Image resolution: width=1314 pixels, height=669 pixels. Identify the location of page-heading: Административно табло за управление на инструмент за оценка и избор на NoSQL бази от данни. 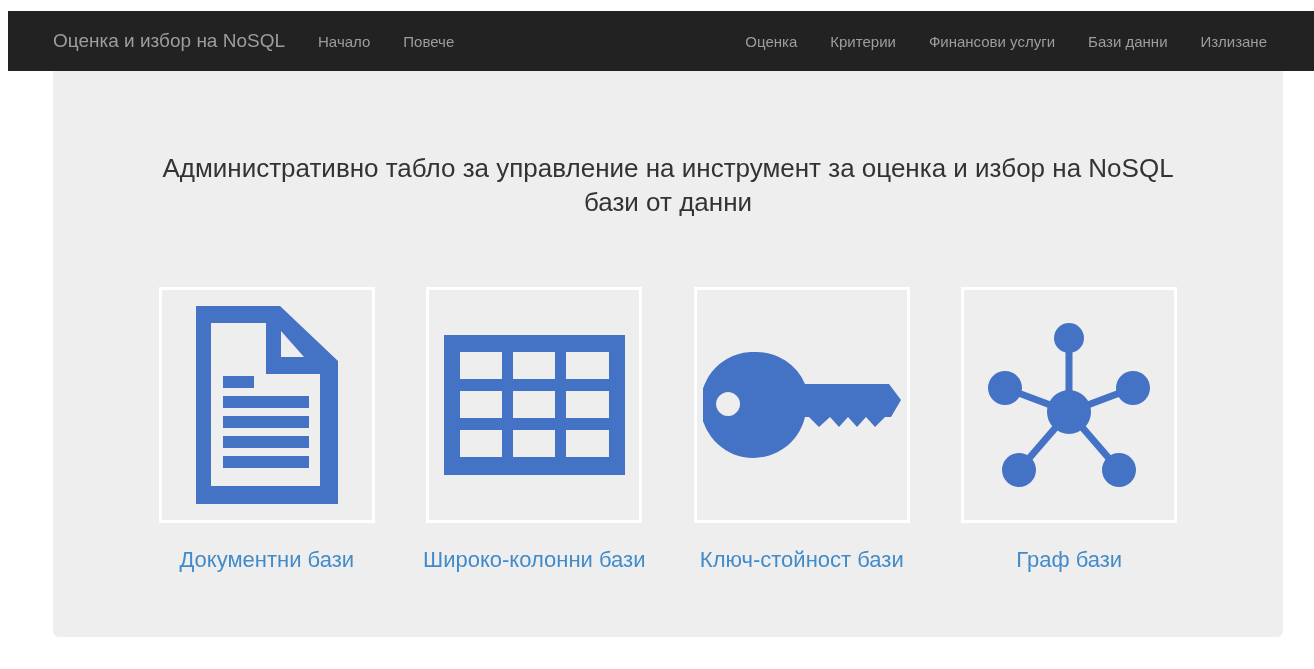
(668, 185).